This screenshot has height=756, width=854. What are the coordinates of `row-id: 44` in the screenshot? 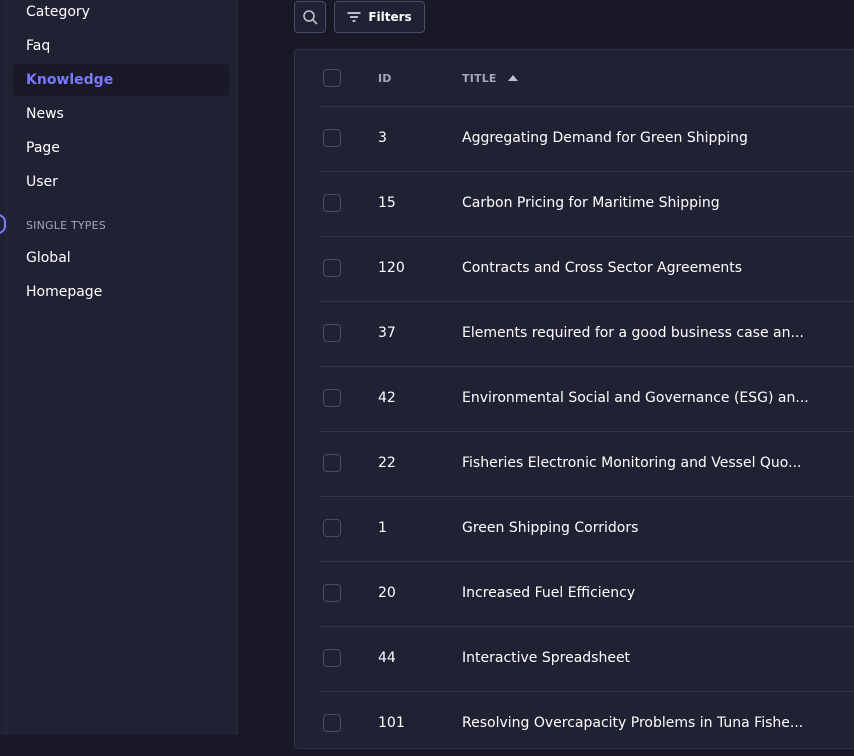 It's located at (387, 658).